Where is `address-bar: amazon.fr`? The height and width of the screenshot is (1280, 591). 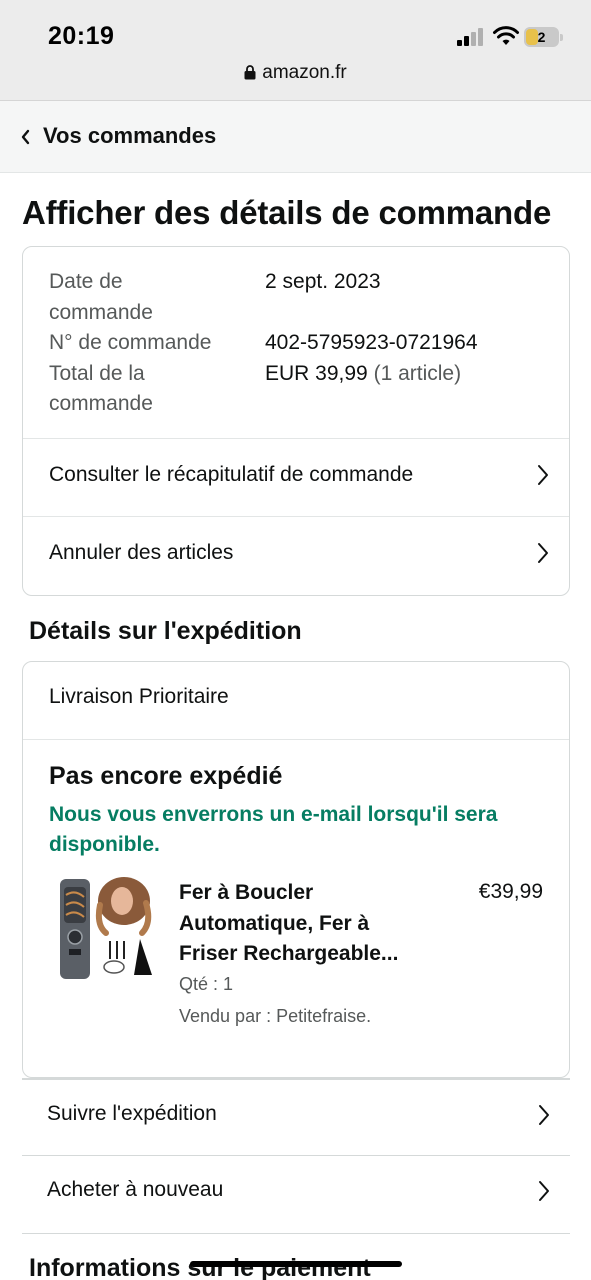
address-bar: amazon.fr is located at coordinates (295, 73).